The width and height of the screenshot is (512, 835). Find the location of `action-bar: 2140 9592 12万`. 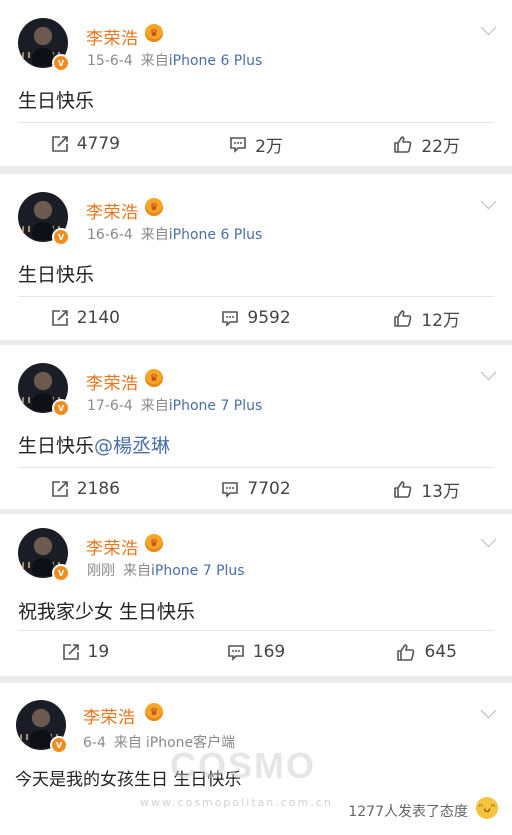

action-bar: 2140 9592 12万 is located at coordinates (256, 318).